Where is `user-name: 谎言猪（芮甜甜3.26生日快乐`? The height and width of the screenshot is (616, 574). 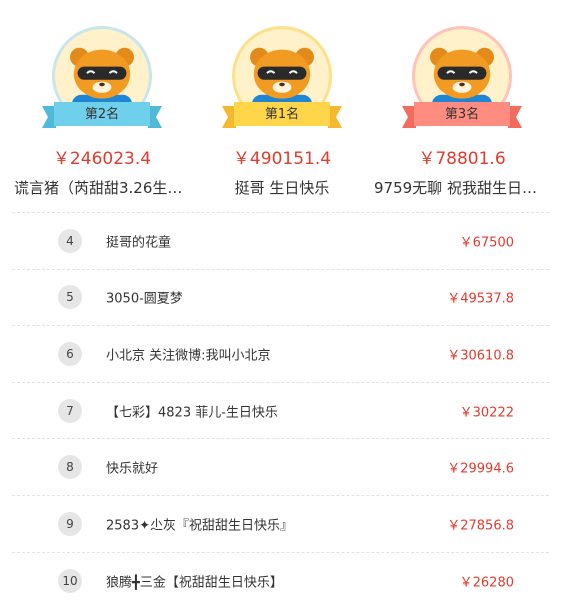
user-name: 谎言猪（芮甜甜3.26生日快乐 is located at coordinates (102, 187).